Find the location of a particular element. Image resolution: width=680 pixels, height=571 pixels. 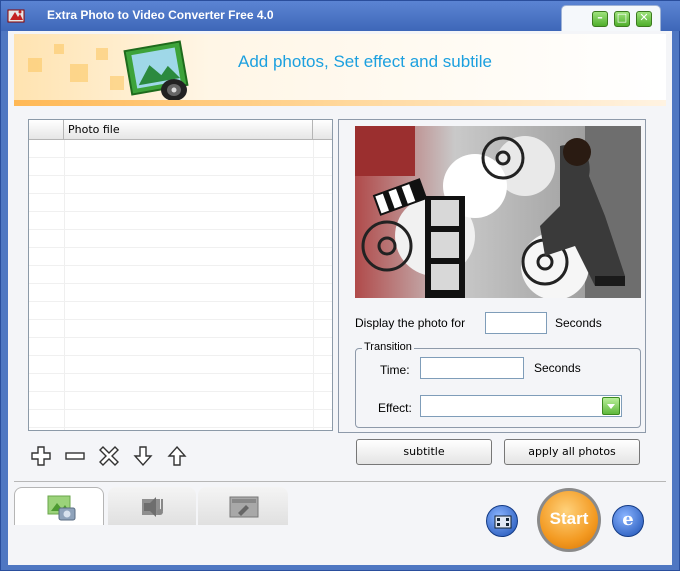

subtitle-button: subtitle is located at coordinates (424, 452).